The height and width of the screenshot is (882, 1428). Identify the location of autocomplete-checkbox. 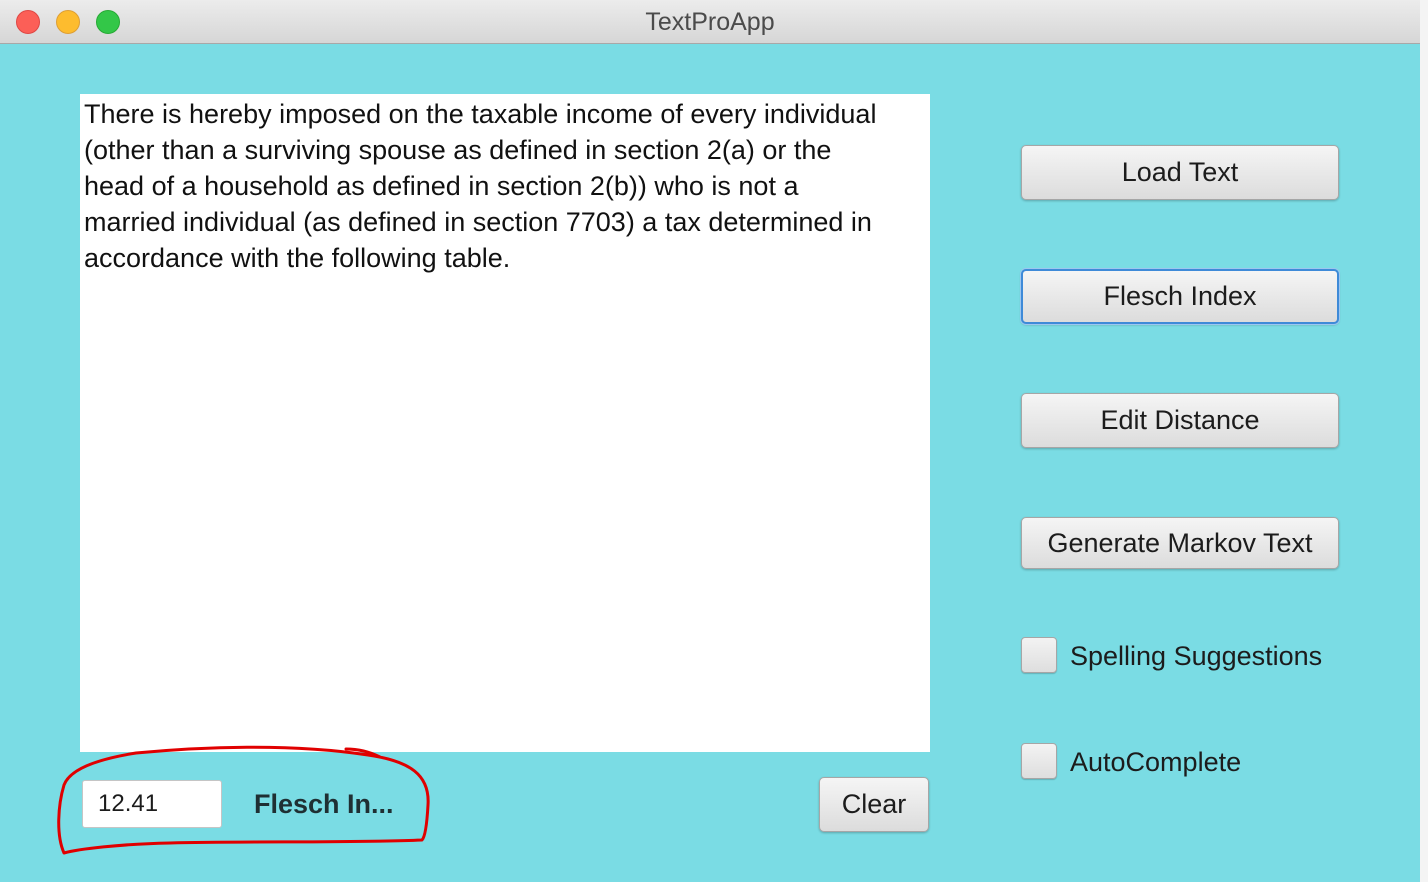
(1039, 761).